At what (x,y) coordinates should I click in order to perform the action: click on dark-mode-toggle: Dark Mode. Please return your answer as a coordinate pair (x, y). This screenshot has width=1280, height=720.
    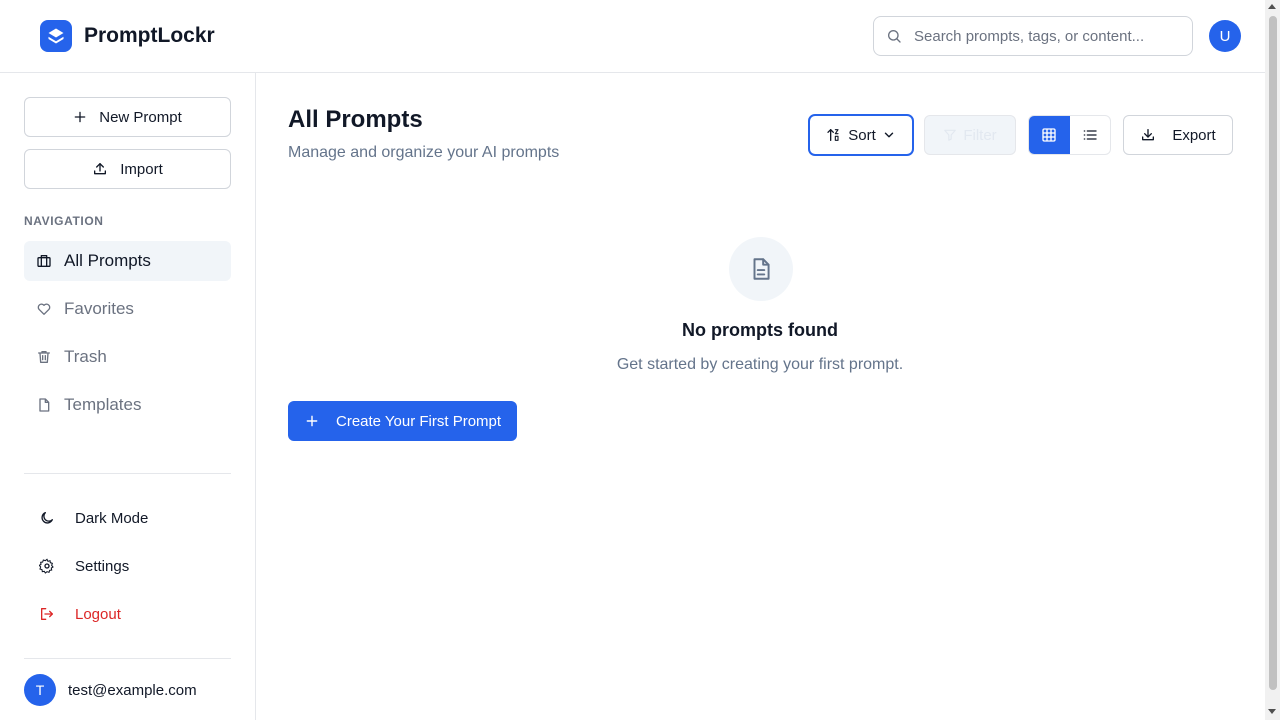
    Looking at the image, I should click on (127, 518).